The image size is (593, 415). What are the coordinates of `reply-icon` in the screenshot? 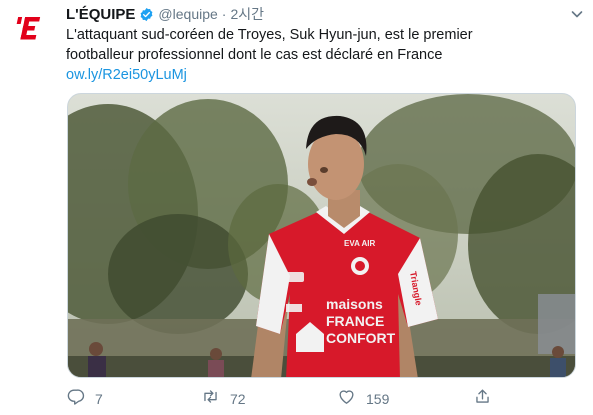 It's located at (75, 399).